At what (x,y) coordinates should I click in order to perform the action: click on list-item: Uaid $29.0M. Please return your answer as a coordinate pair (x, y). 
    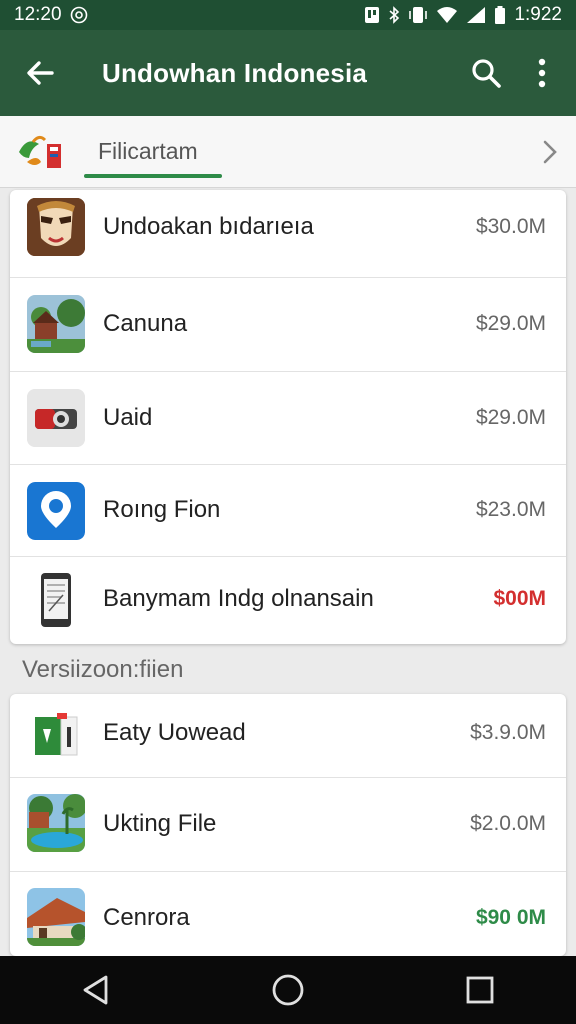
    Looking at the image, I should click on (288, 418).